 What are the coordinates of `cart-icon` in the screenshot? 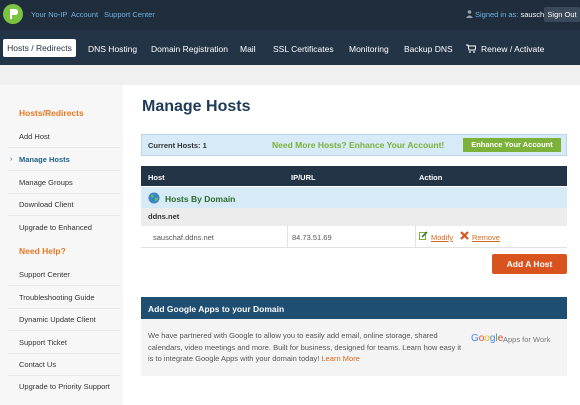 It's located at (471, 48).